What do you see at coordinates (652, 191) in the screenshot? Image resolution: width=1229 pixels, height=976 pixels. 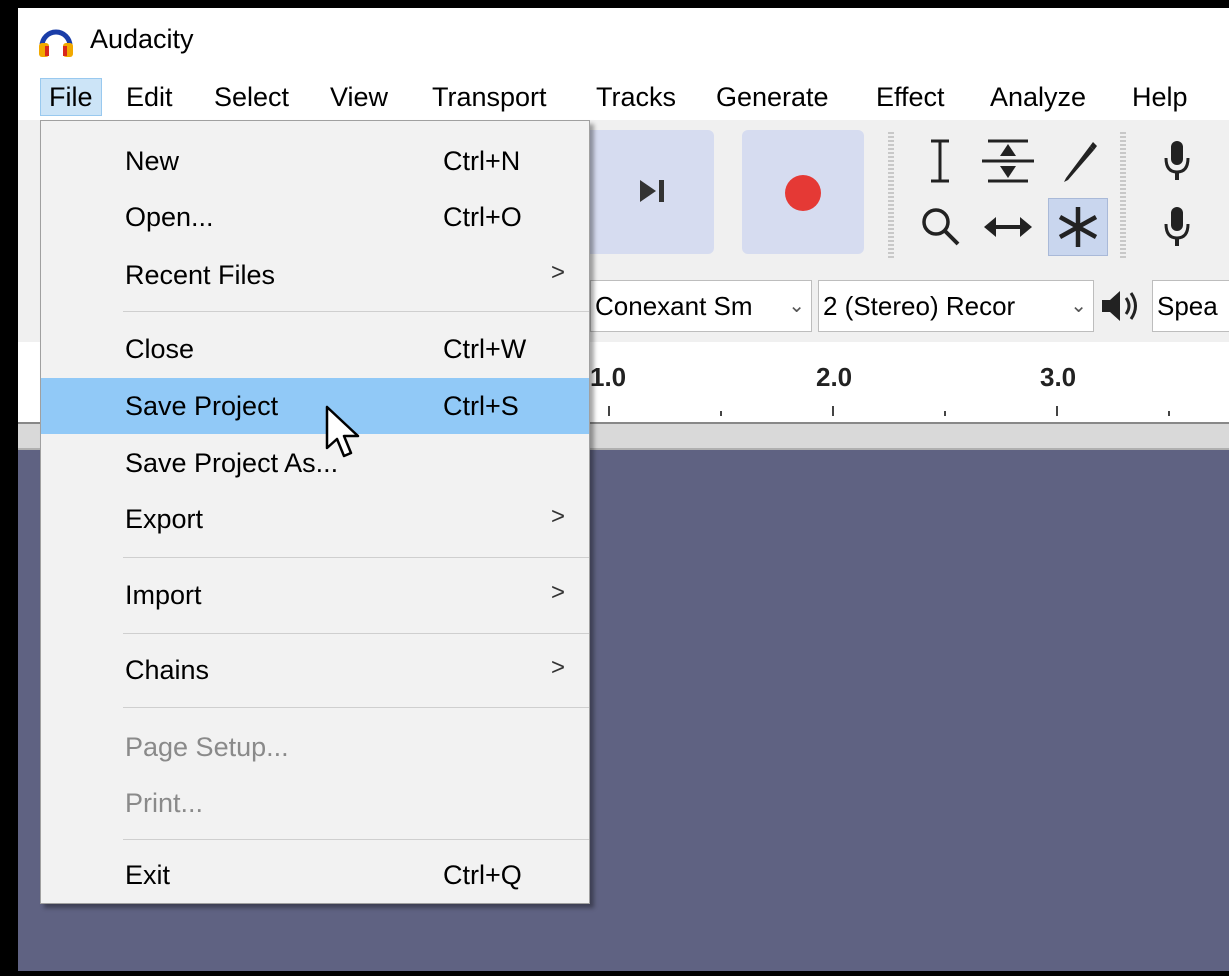 I see `skip-to-end-icon` at bounding box center [652, 191].